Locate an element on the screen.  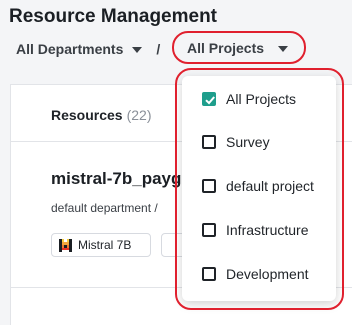
project-option-default-project: default project is located at coordinates (258, 186).